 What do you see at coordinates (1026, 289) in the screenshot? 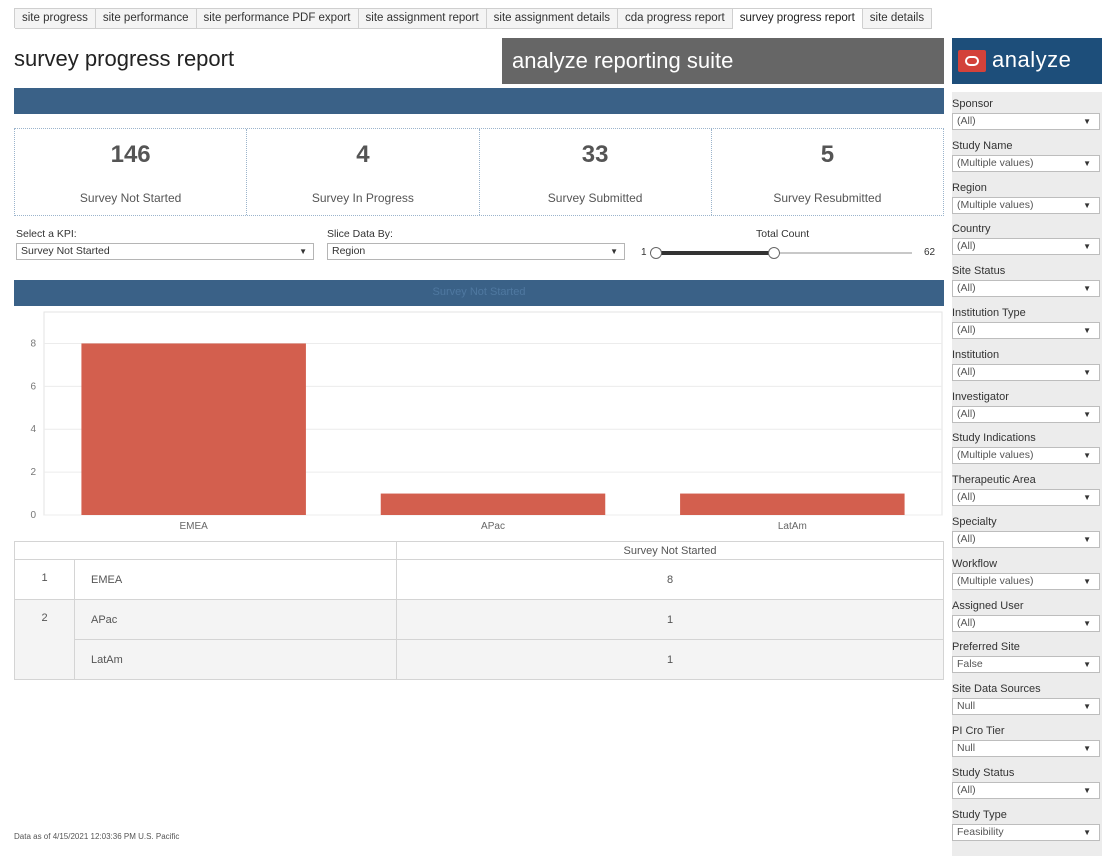
I see `filter-dropdown-site-status: (All) ▼` at bounding box center [1026, 289].